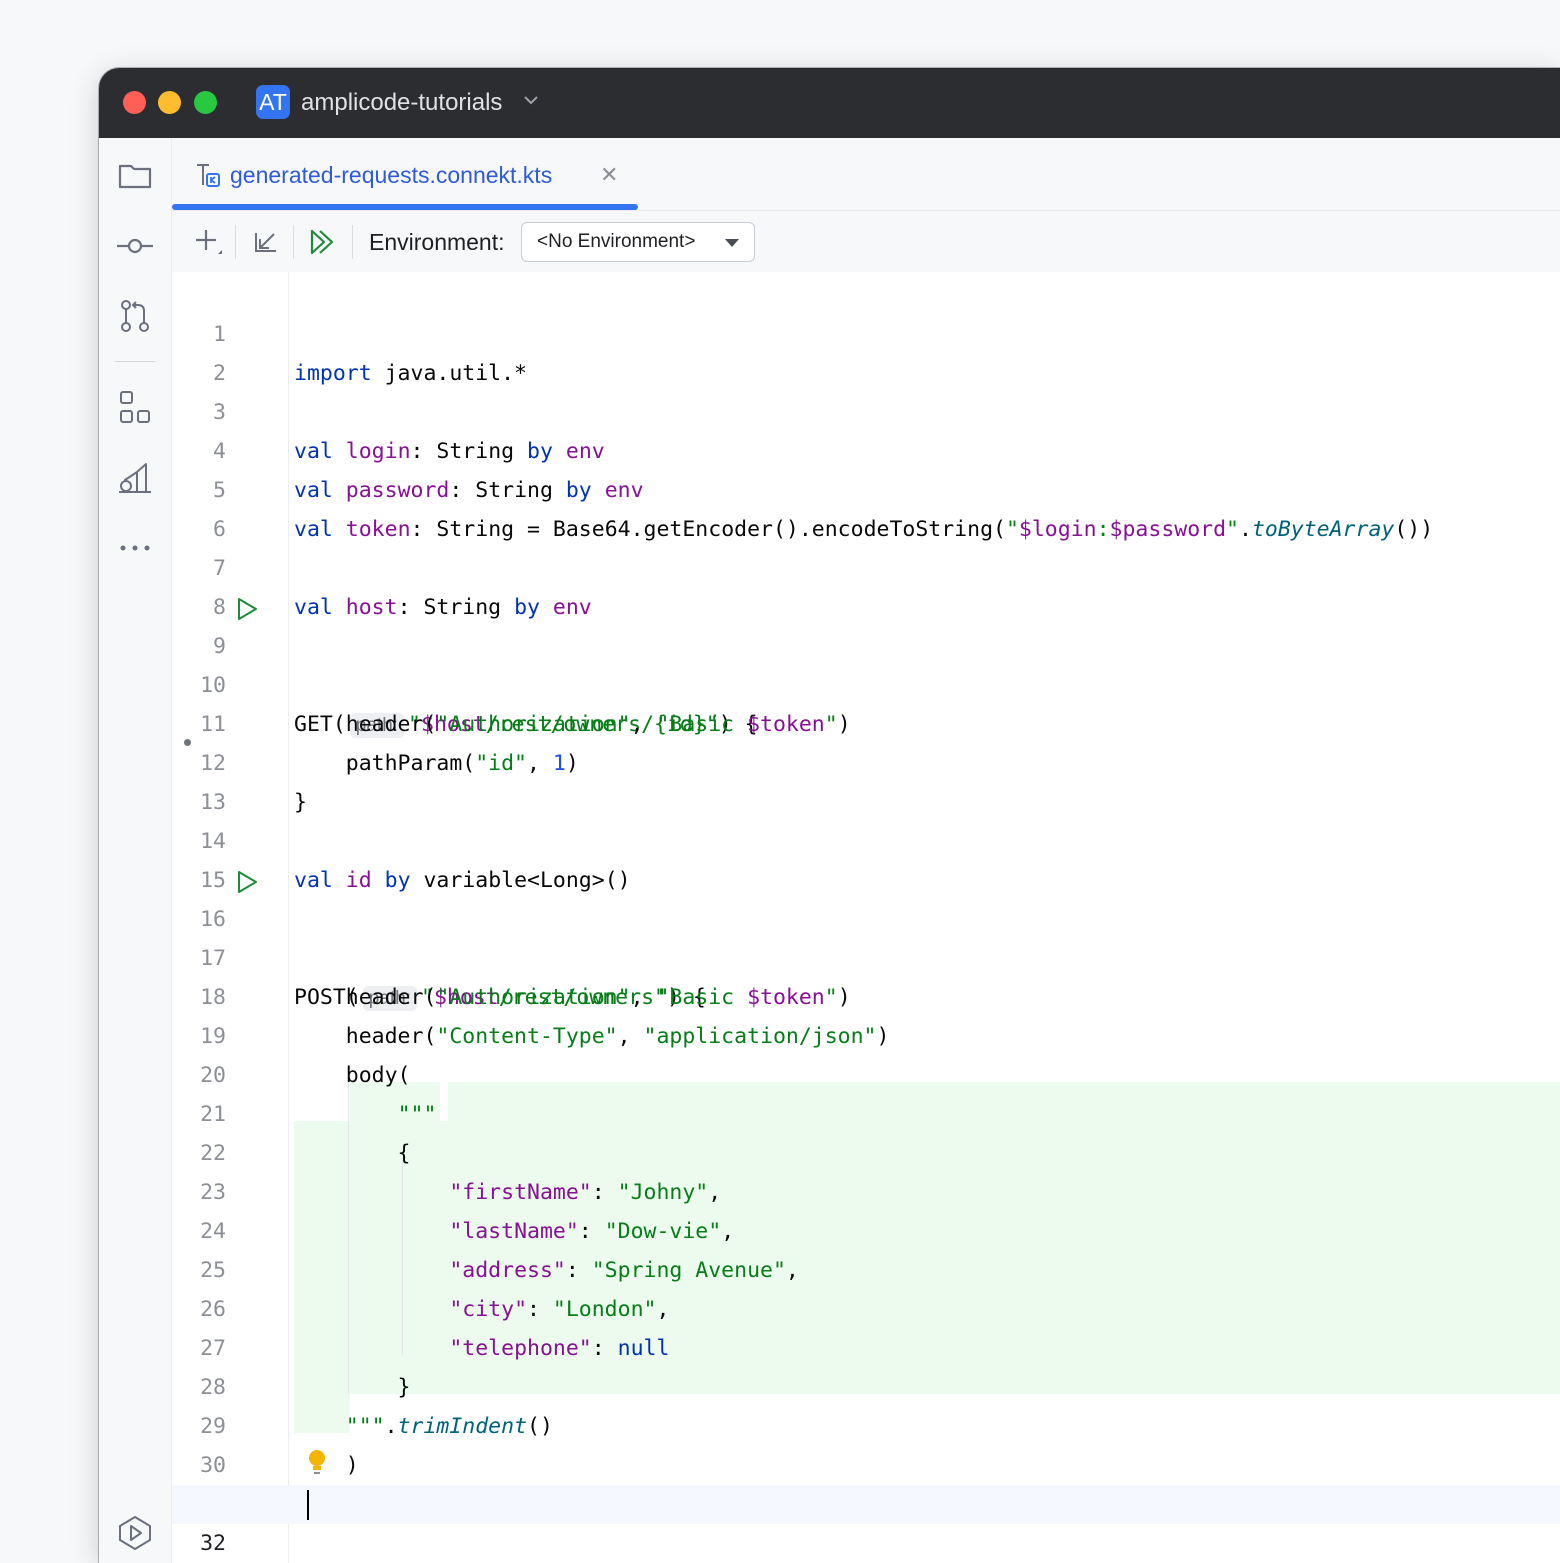 This screenshot has width=1560, height=1563. I want to click on code-line-current: 32 }, so click(866, 1520).